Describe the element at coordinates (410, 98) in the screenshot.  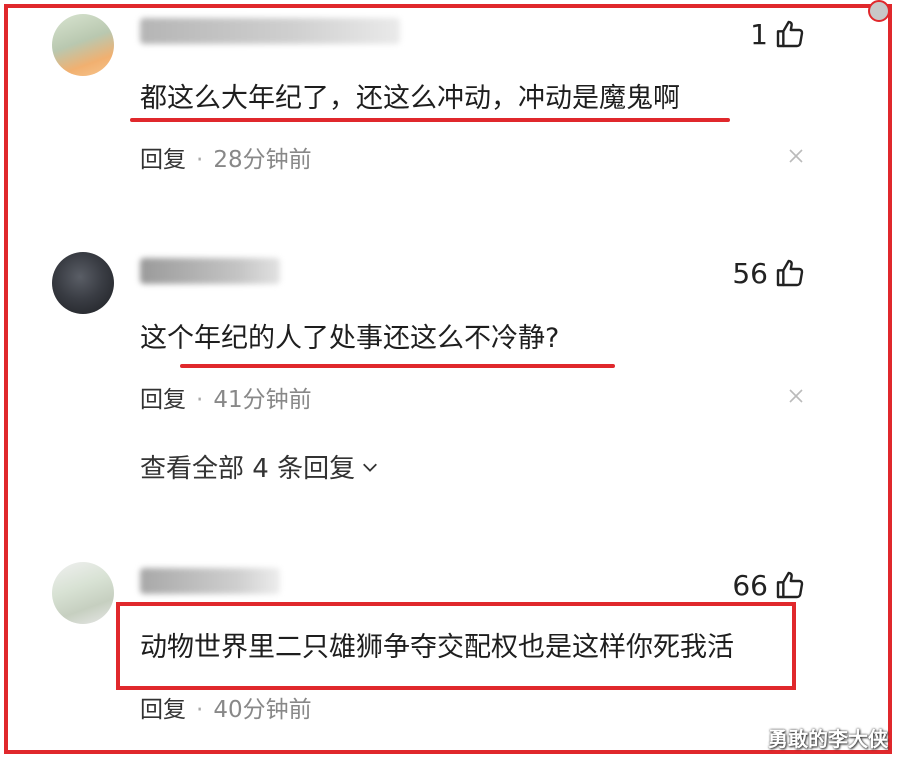
I see `comment-text: 都这么大年纪了，还这么冲动，冲动是魔鬼啊` at that location.